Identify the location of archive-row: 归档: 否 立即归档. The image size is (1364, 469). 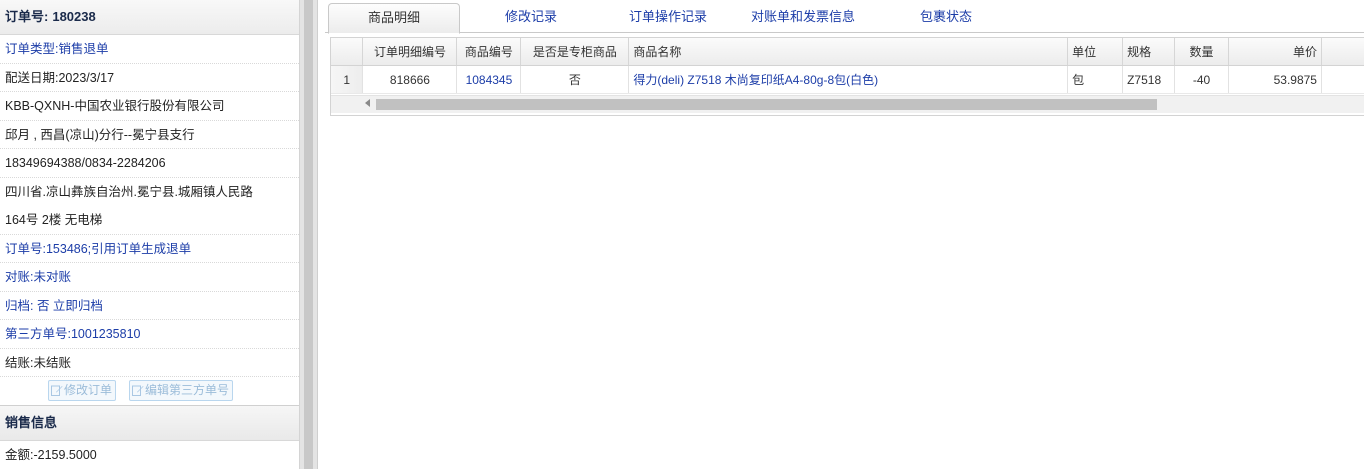
(149, 306).